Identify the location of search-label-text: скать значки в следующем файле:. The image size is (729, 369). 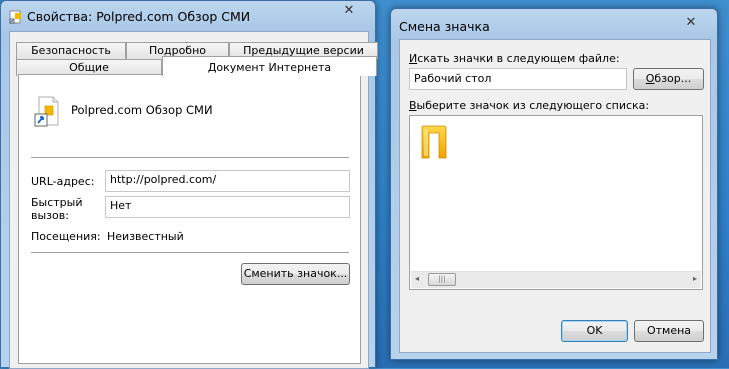
(518, 58).